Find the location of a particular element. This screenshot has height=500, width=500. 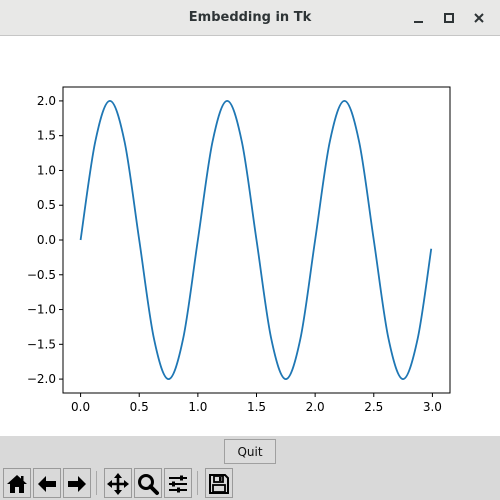

y-tick-label: −1.5 is located at coordinates (41, 344).